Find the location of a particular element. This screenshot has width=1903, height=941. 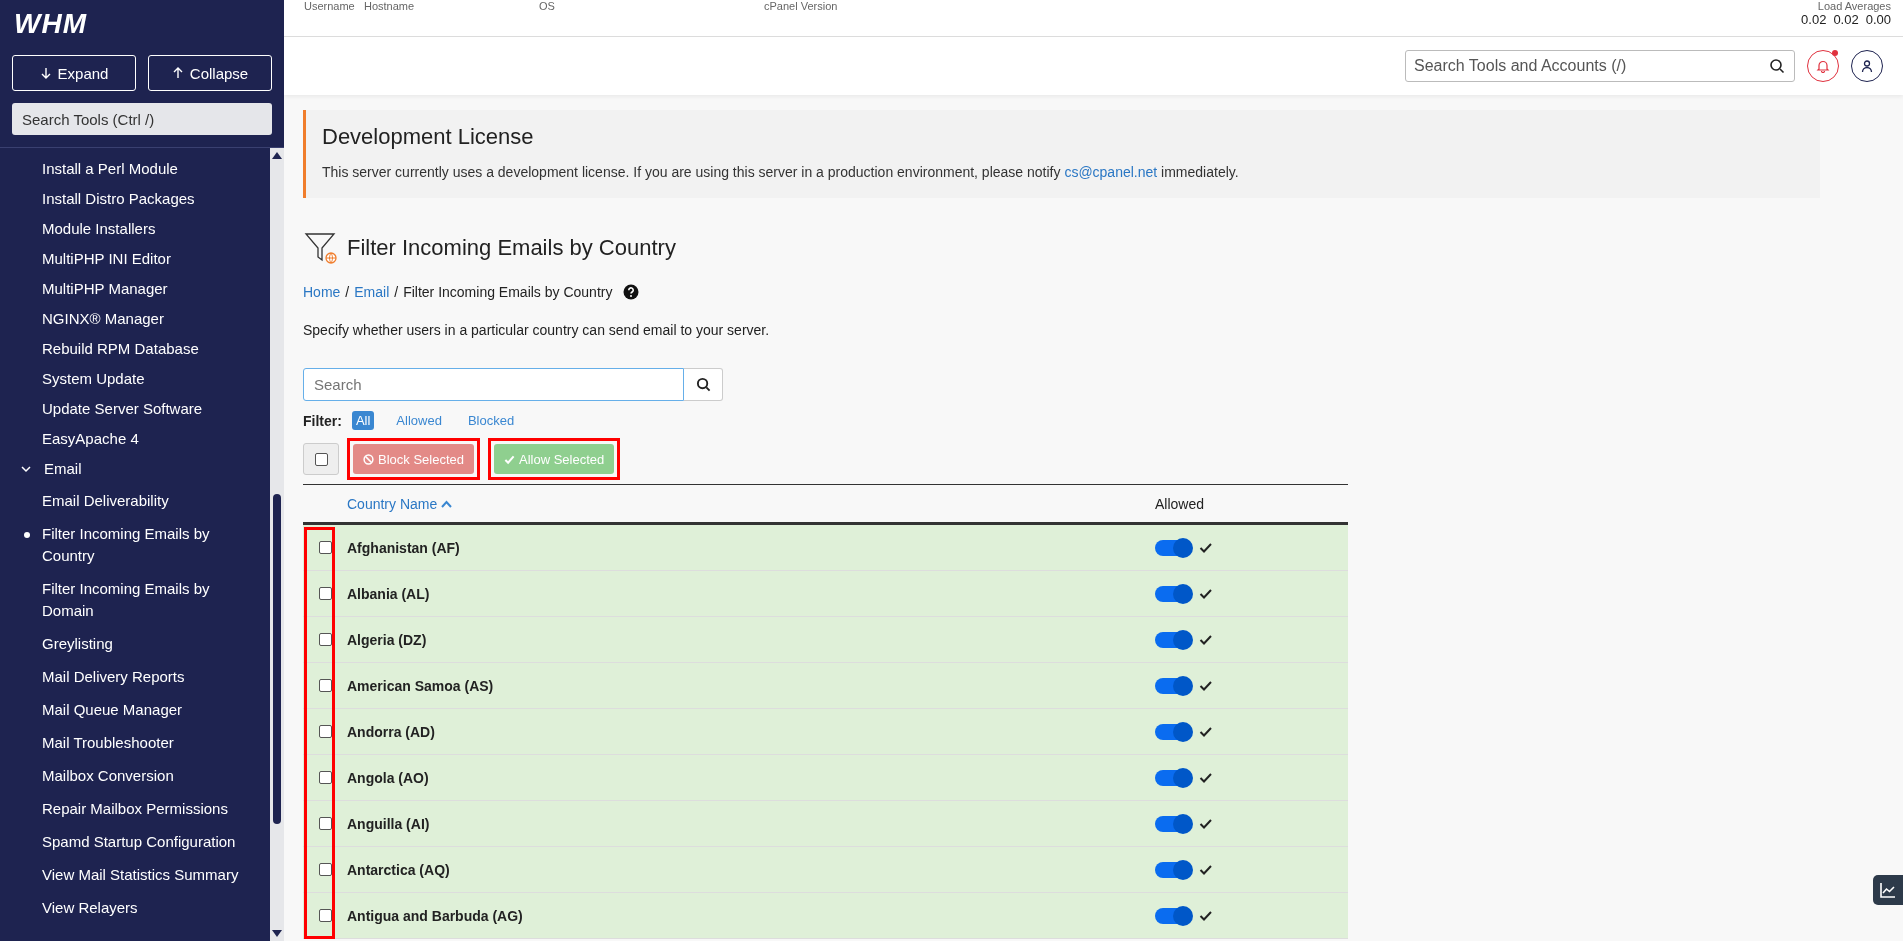

sidebar-item: Filter Incoming Emails by Domain is located at coordinates (121, 600).